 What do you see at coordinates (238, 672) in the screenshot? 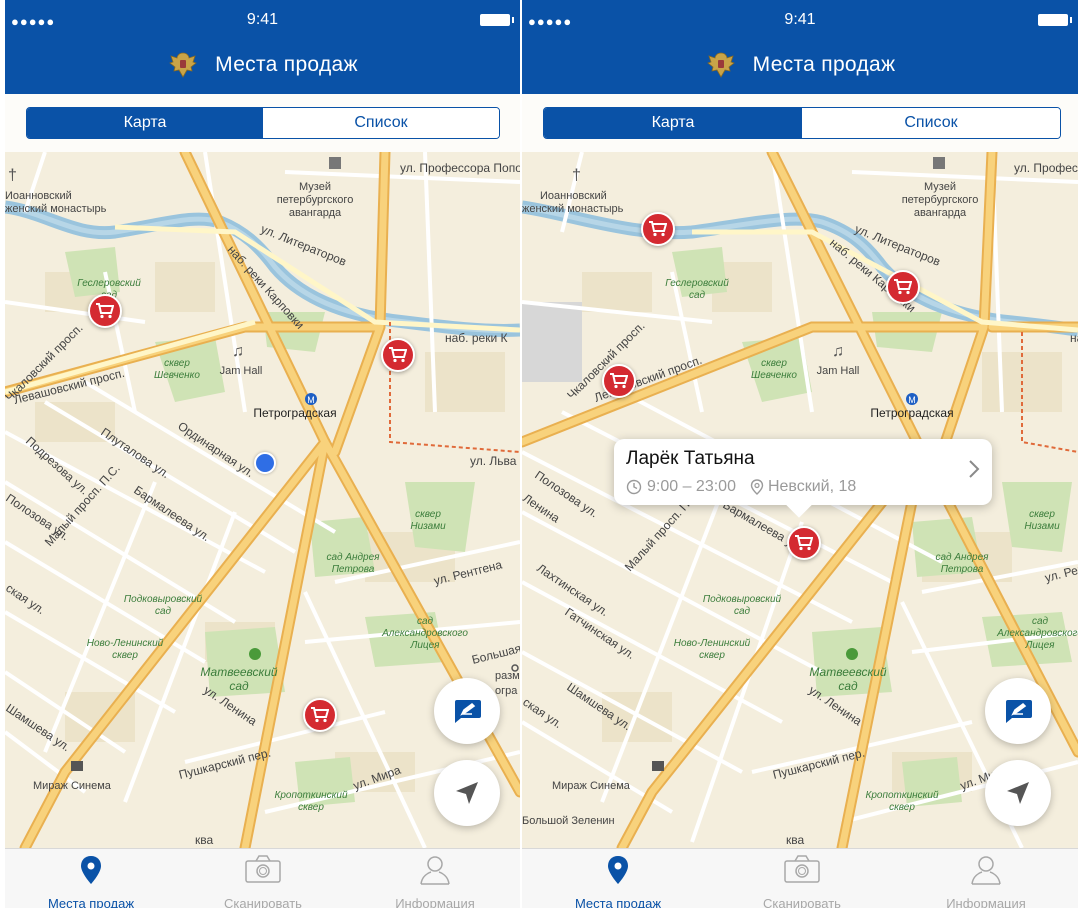
I see `svg-text: Матвеевский` at bounding box center [238, 672].